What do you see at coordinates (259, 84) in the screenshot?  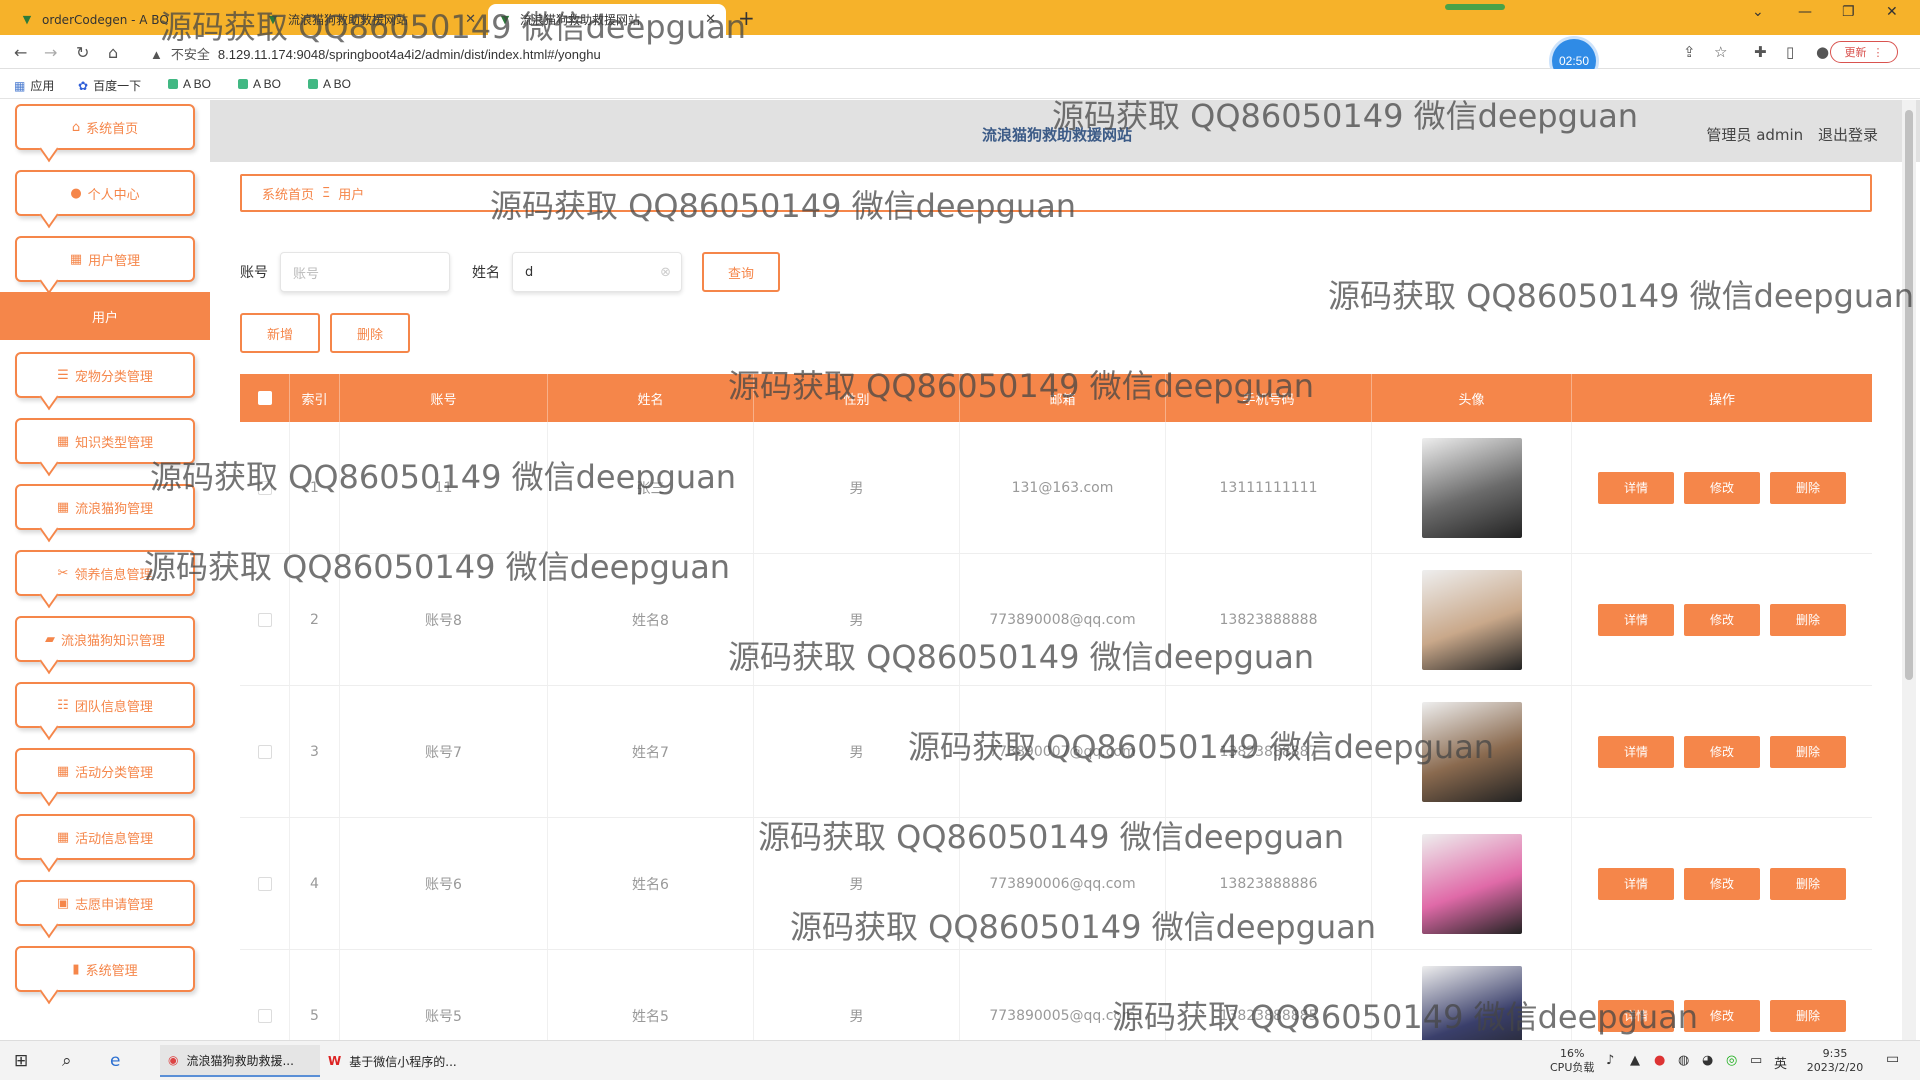 I see `bookmark-abo-2: A BO` at bounding box center [259, 84].